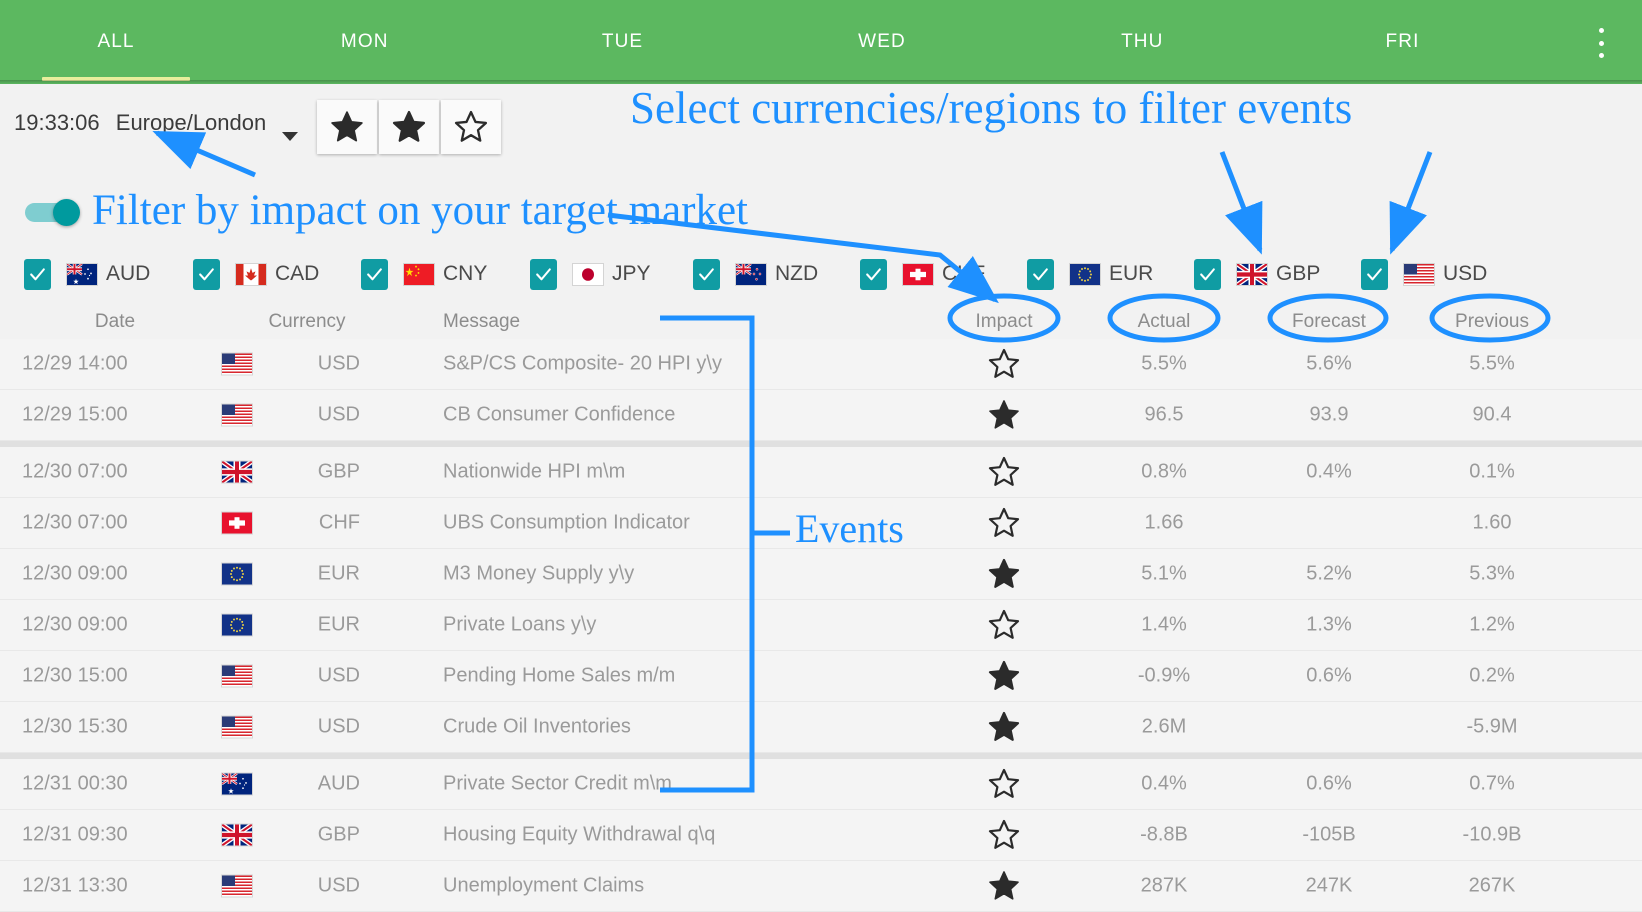 The width and height of the screenshot is (1642, 912). I want to click on flag-cn, so click(419, 274).